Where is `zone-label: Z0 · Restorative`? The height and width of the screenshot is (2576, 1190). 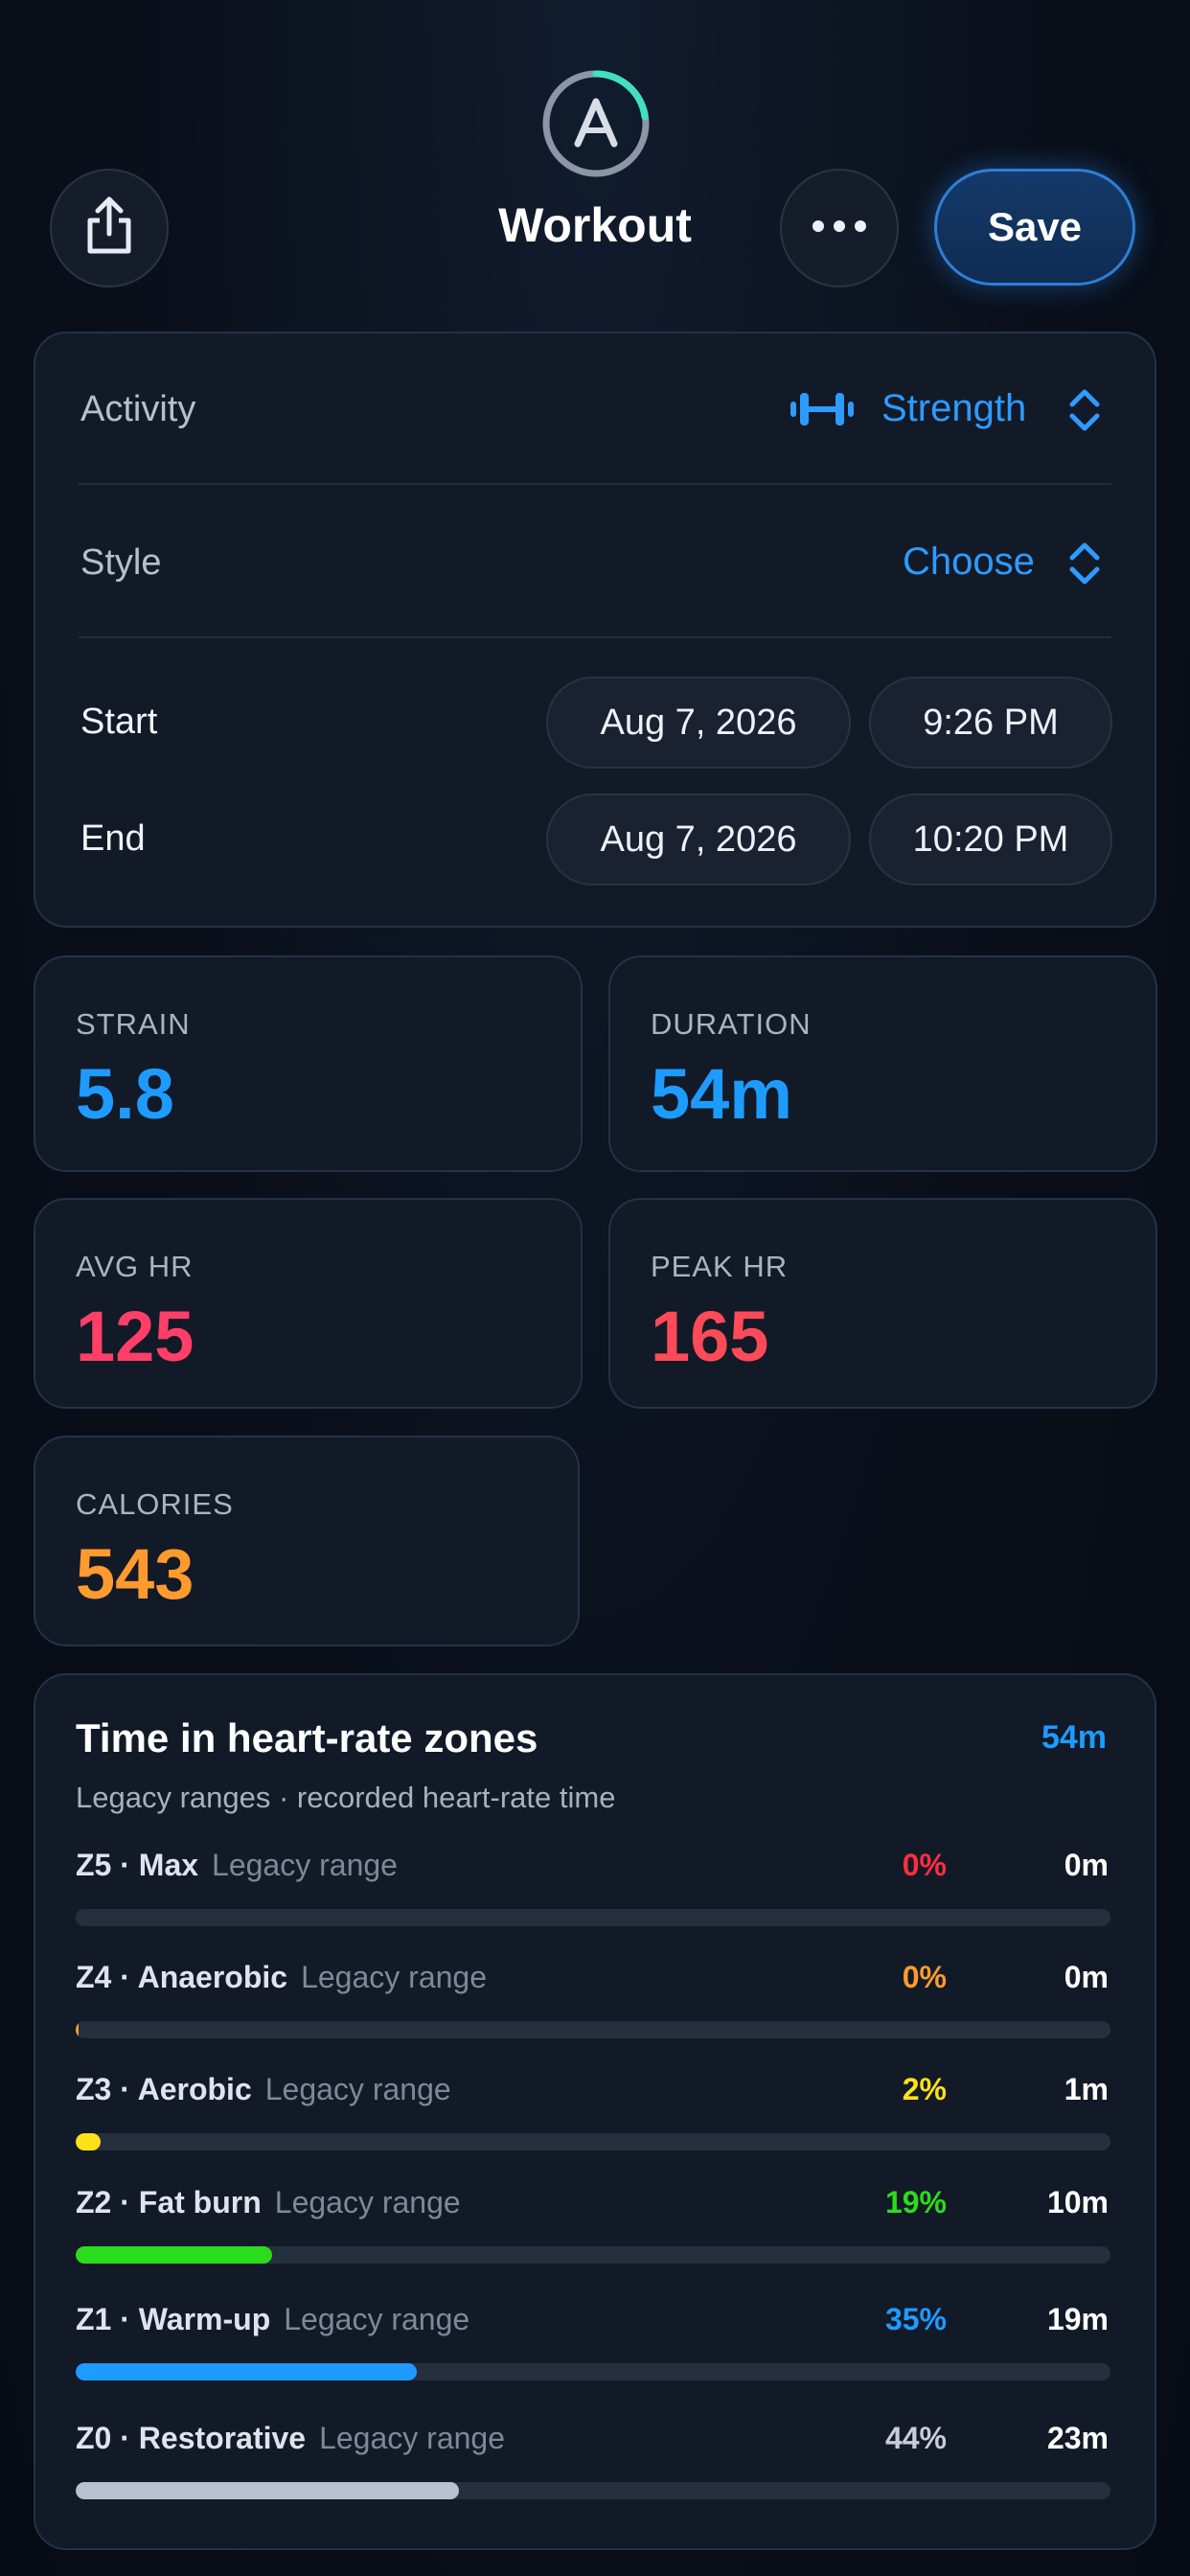 zone-label: Z0 · Restorative is located at coordinates (191, 2438).